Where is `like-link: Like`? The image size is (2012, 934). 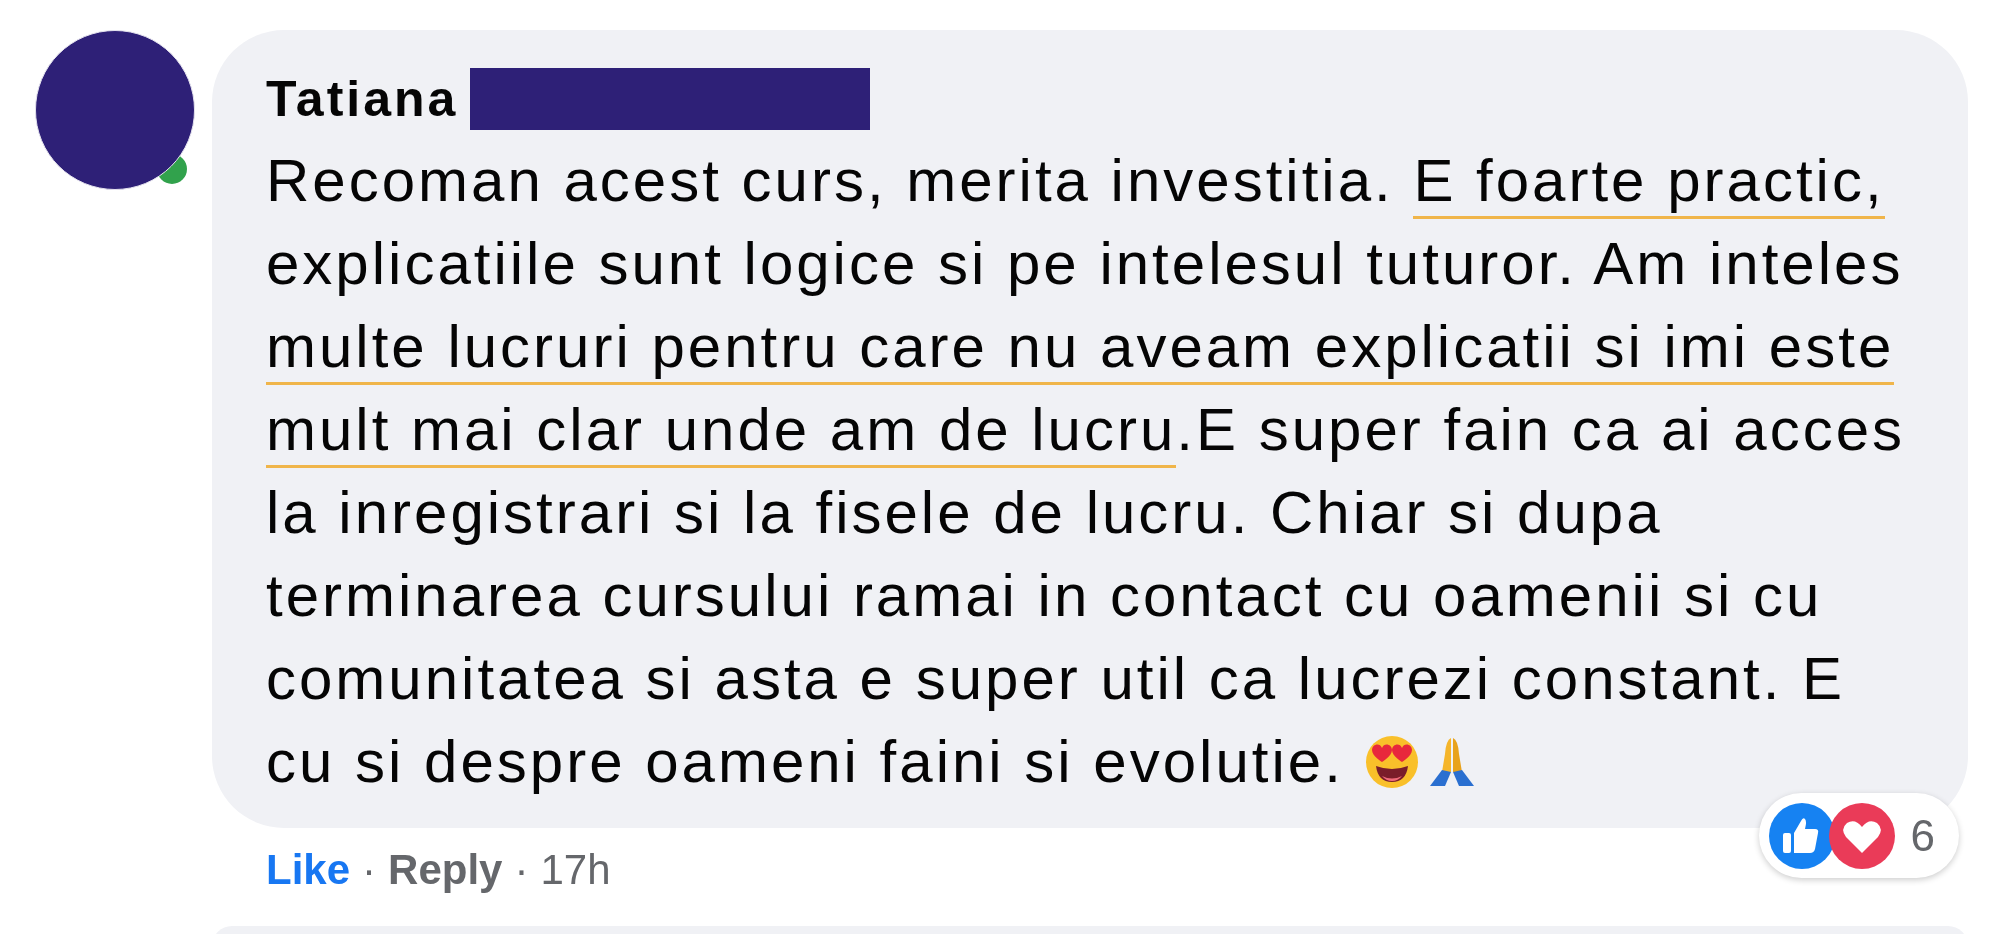 like-link: Like is located at coordinates (308, 870).